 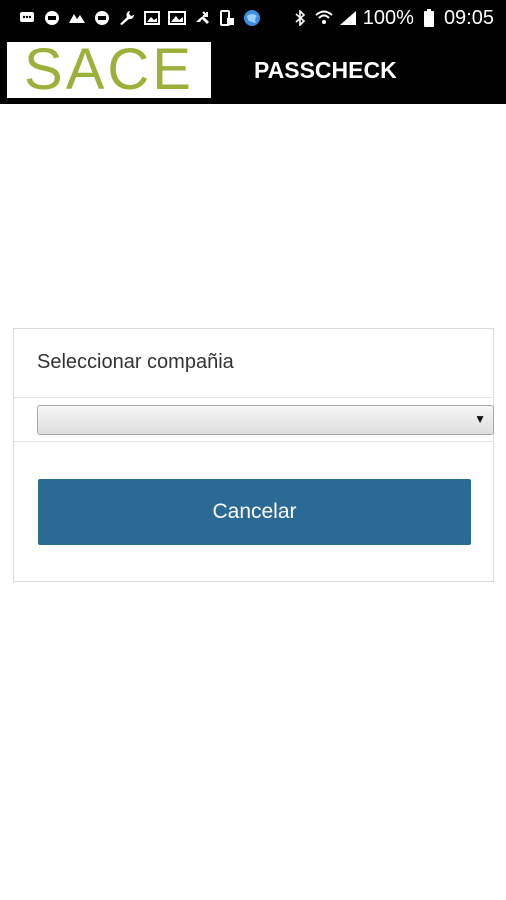 I want to click on notification-icons, so click(x=130, y=18).